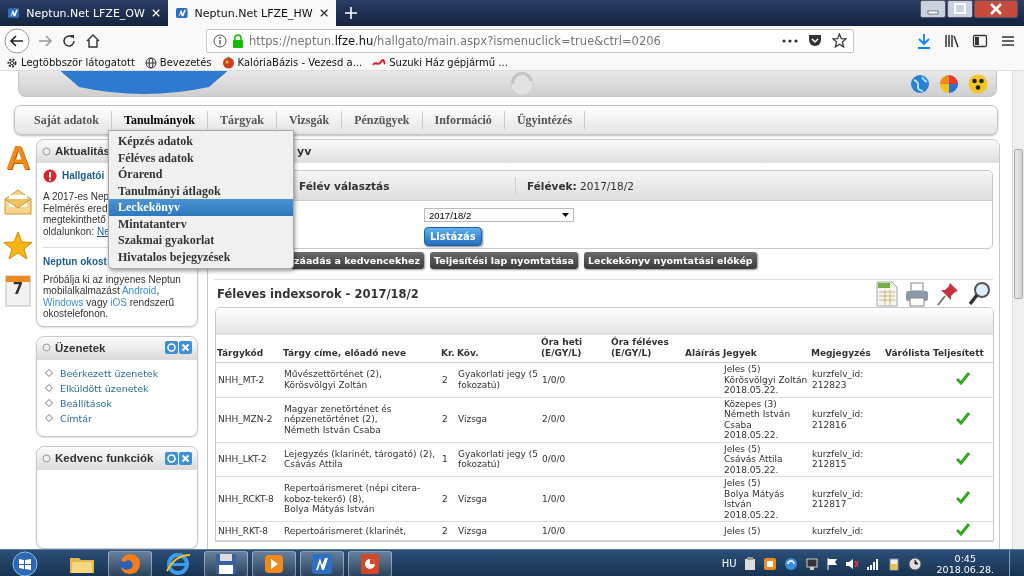  I want to click on dropdown-item: Mintatanterv, so click(201, 223).